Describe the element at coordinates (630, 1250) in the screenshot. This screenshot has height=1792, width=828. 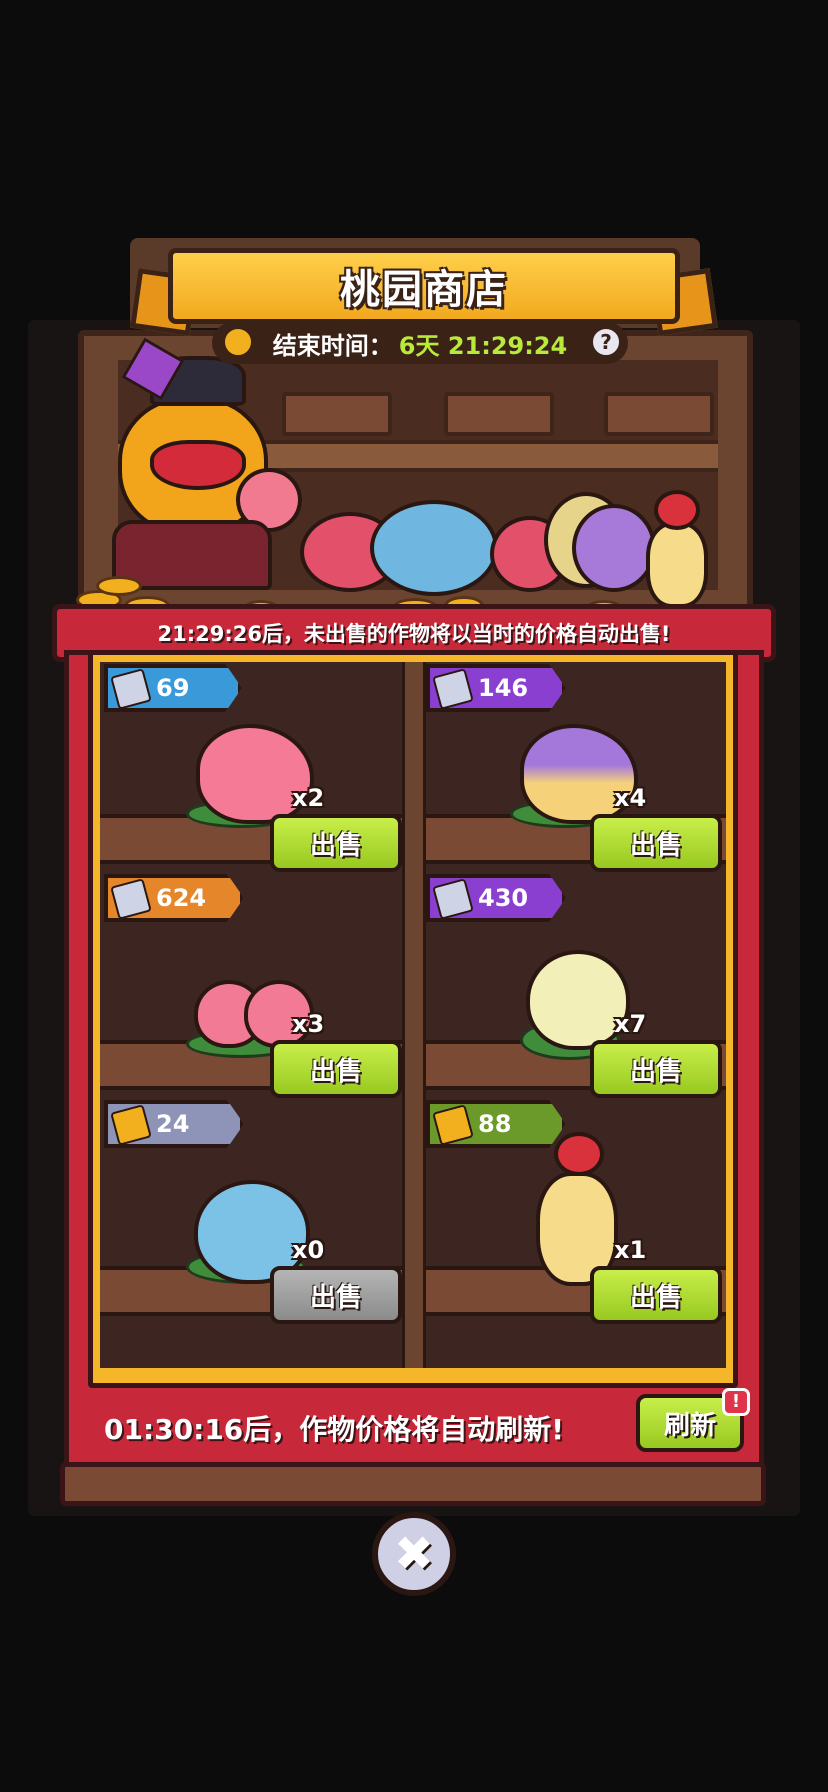
I see `quantity: x1` at that location.